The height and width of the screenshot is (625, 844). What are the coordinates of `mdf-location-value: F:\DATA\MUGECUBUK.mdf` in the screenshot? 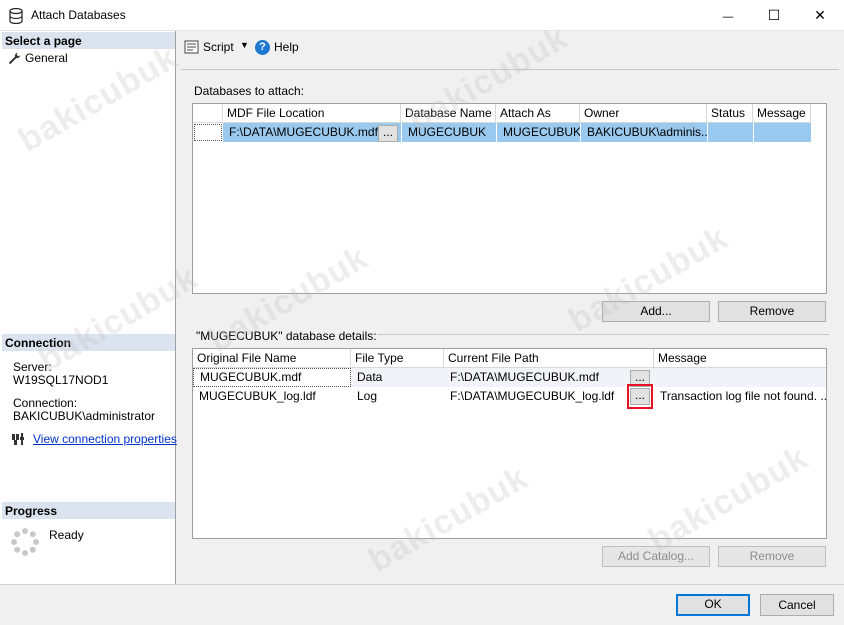 It's located at (303, 132).